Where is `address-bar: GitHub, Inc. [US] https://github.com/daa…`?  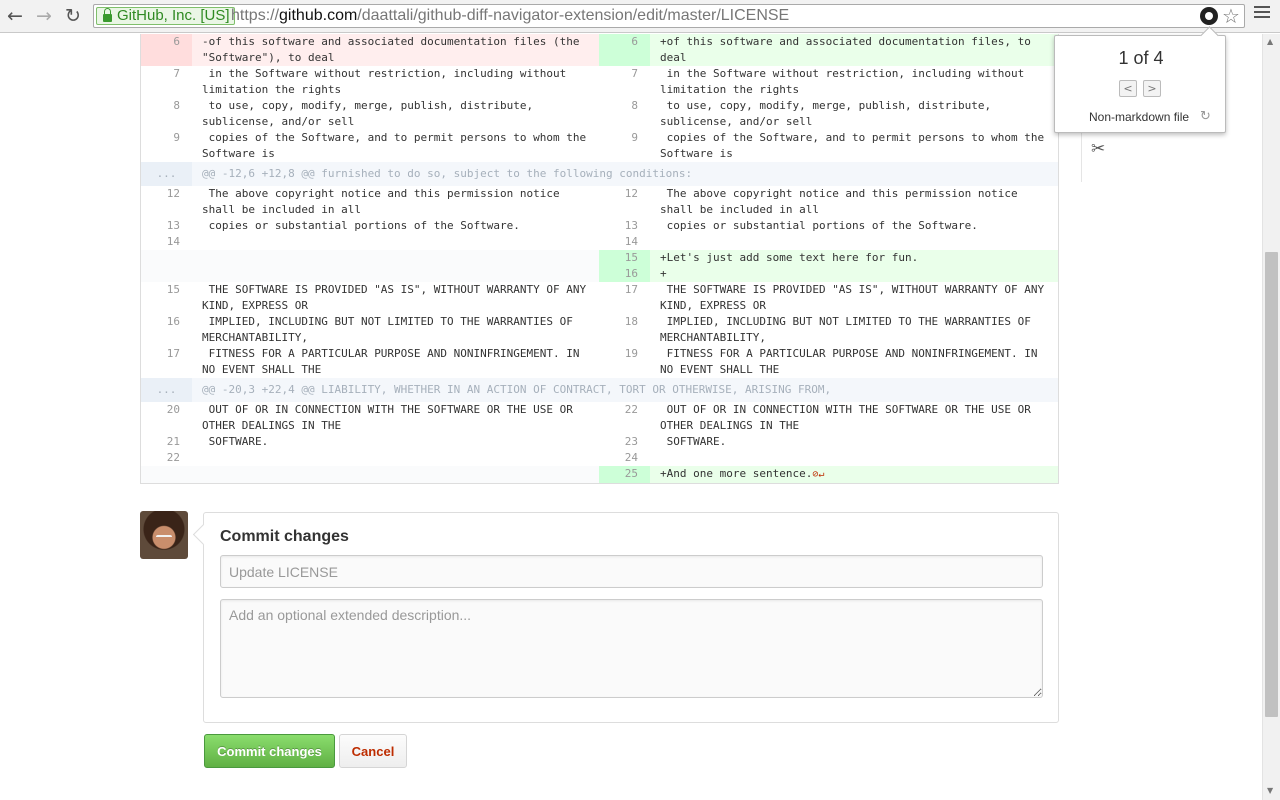
address-bar: GitHub, Inc. [US] https://github.com/daa… is located at coordinates (669, 16).